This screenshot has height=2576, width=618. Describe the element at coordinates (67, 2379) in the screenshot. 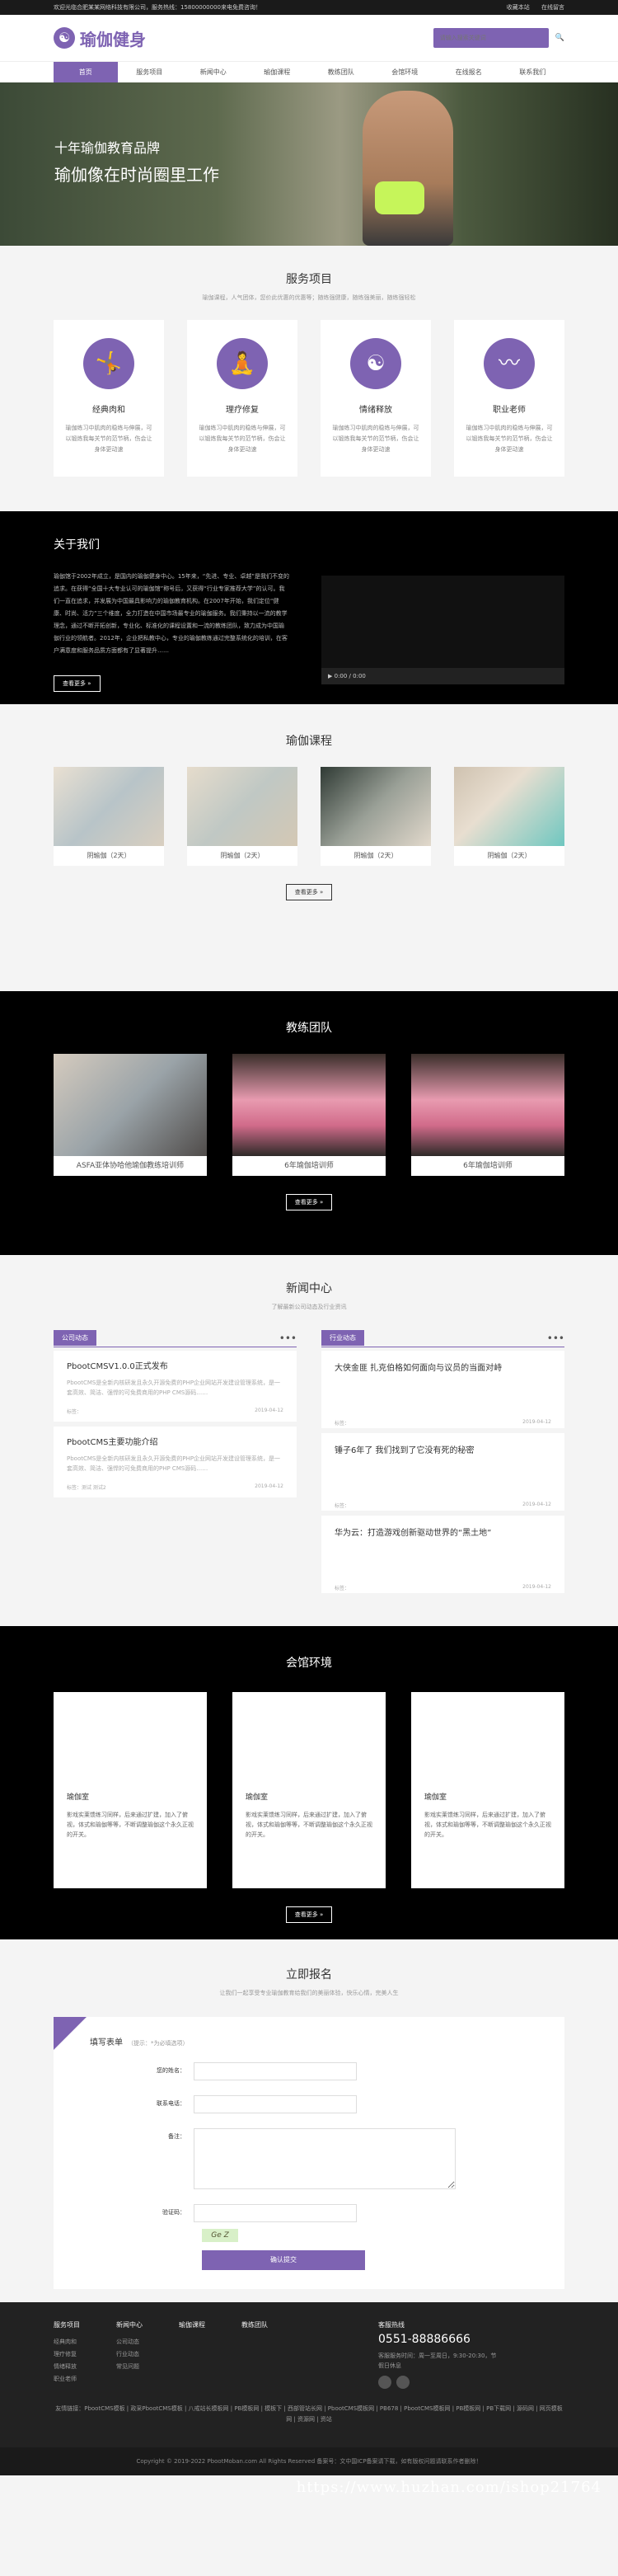

I see `footer-link: 职业老师` at that location.